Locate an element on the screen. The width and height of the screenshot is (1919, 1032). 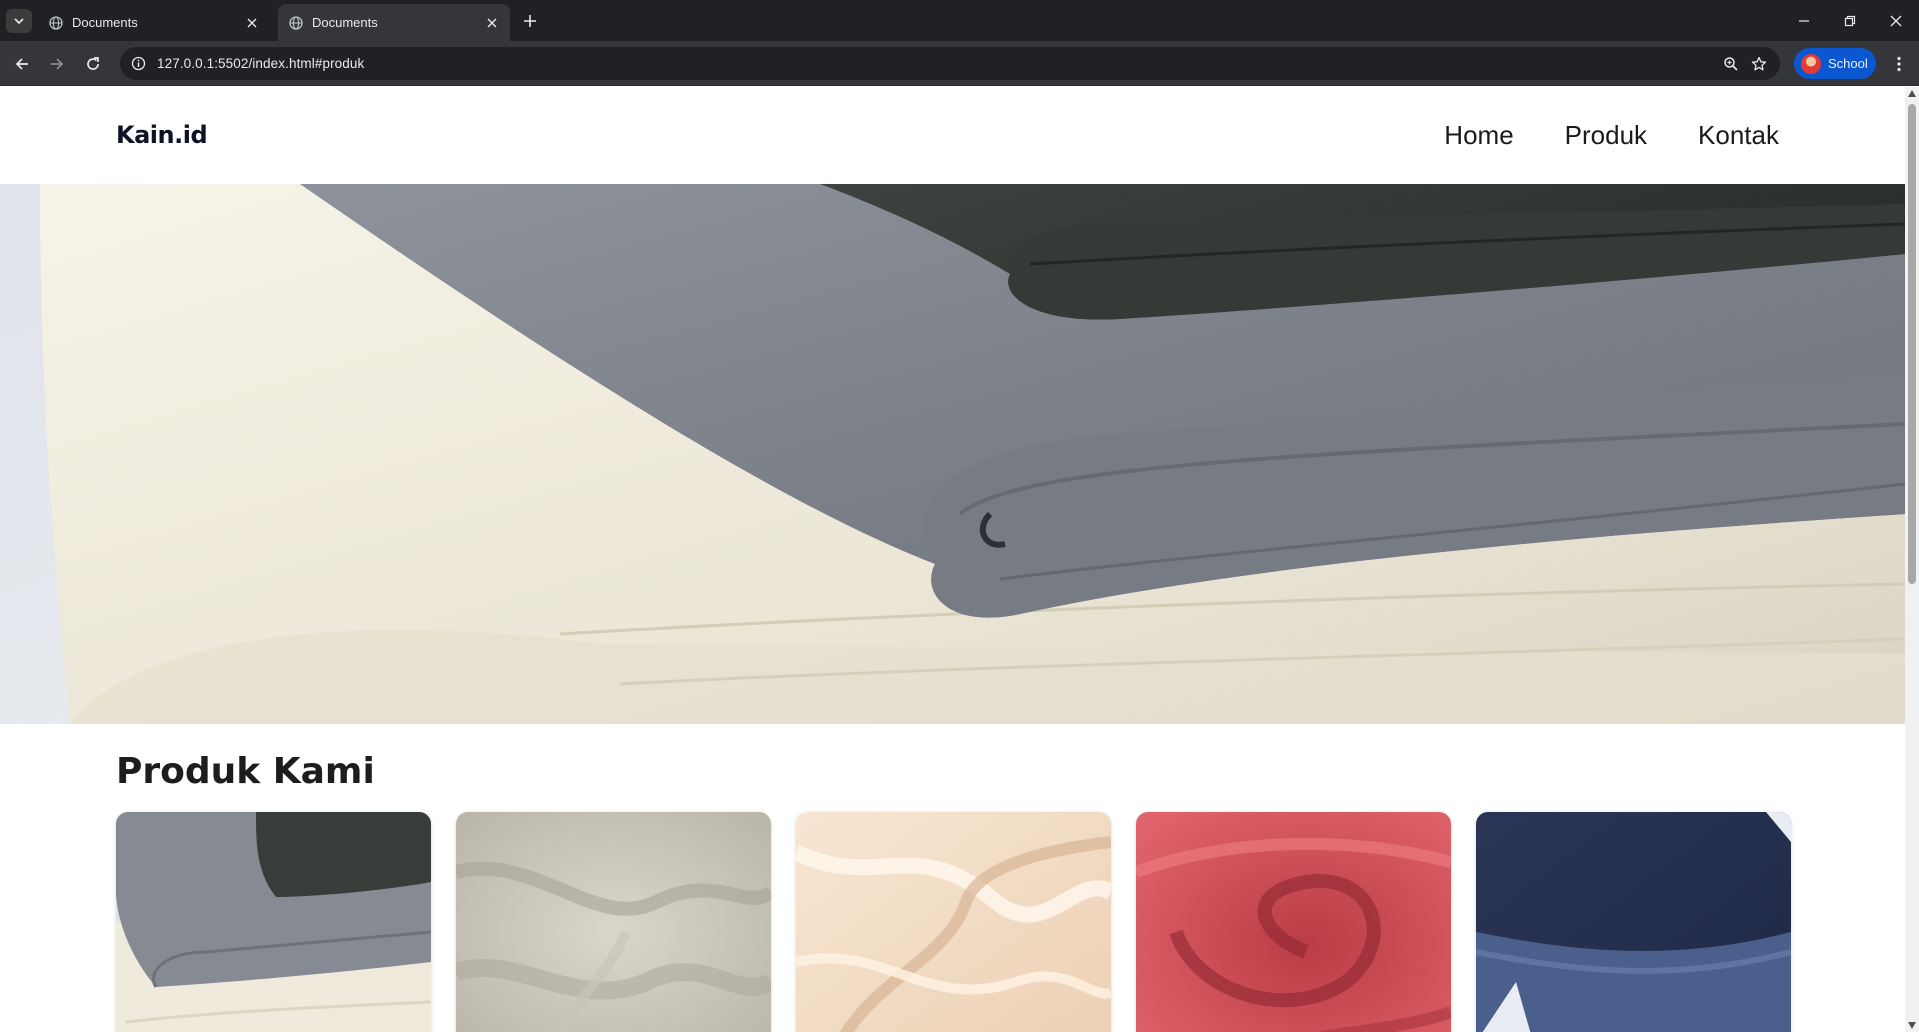
satin-fabric-image is located at coordinates (953, 922).